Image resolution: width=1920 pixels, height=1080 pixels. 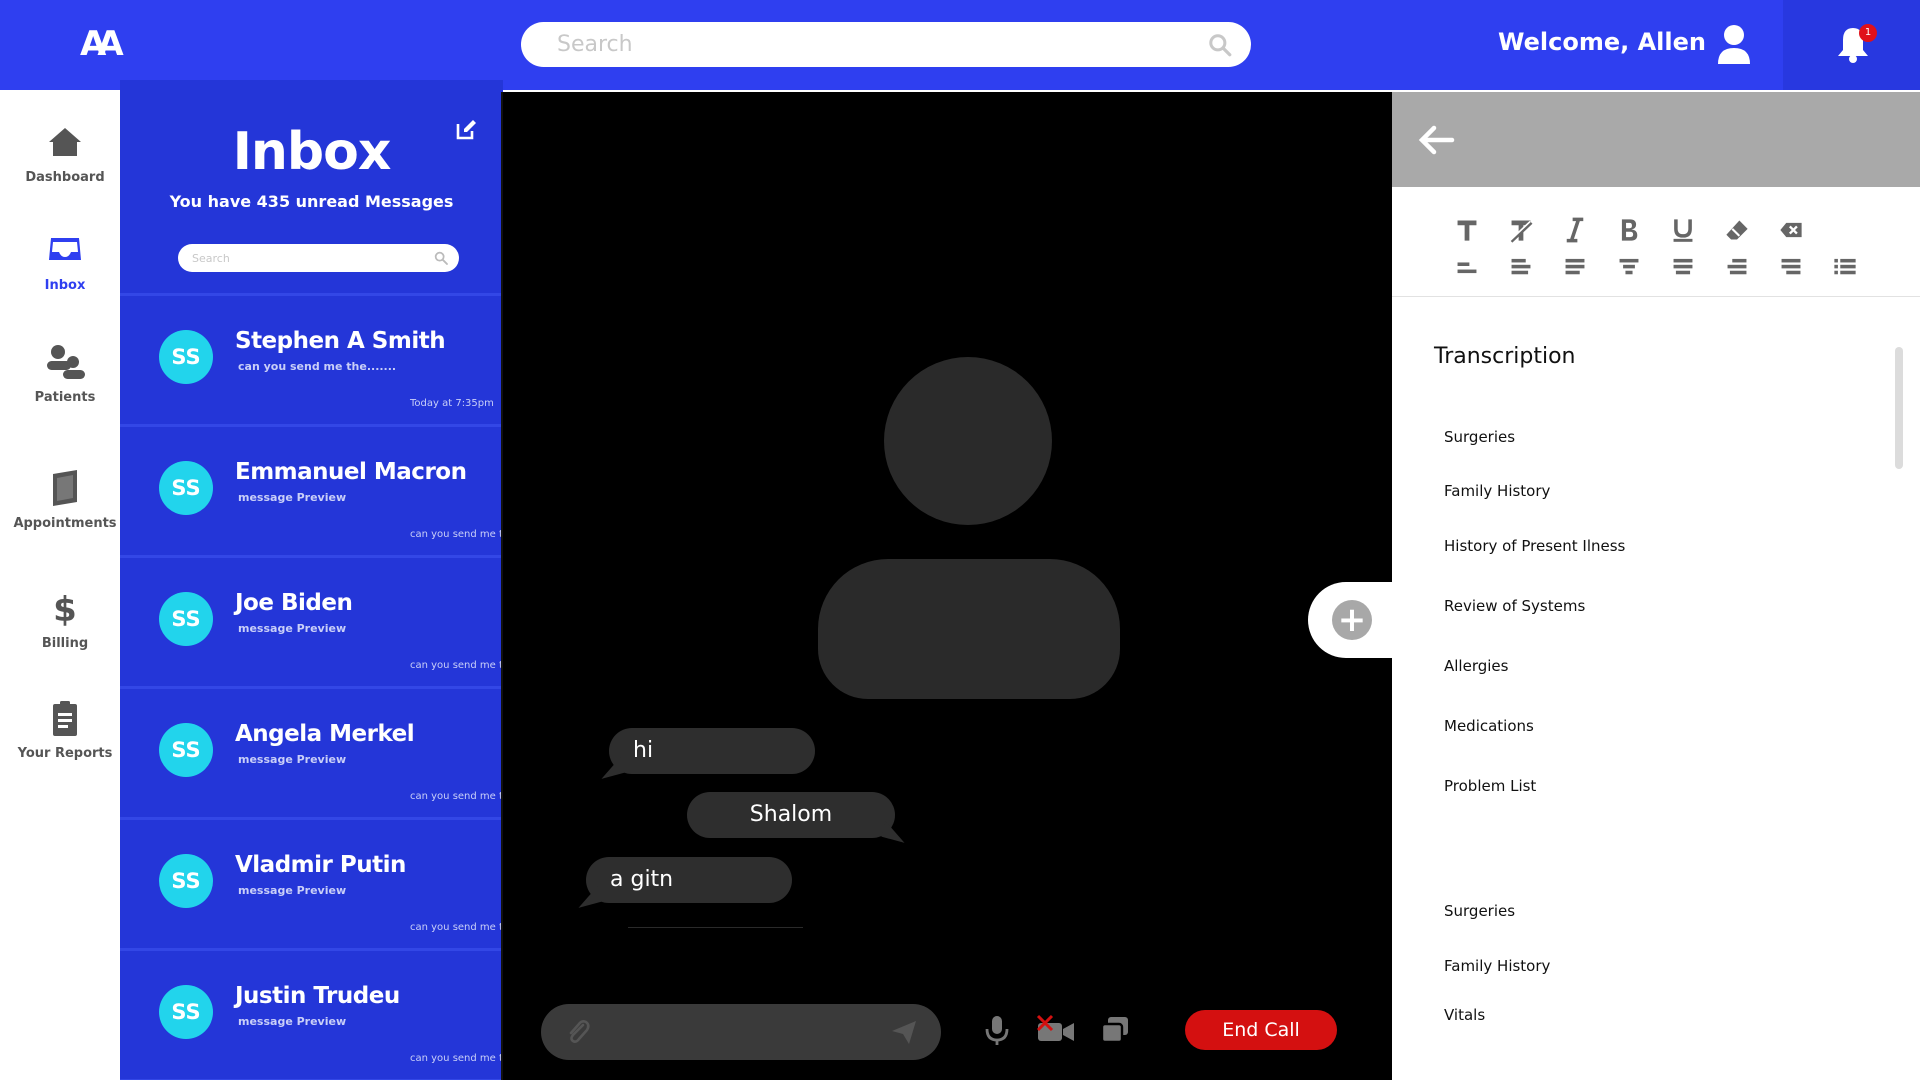 What do you see at coordinates (325, 734) in the screenshot?
I see `sender-name: Angela Merkel` at bounding box center [325, 734].